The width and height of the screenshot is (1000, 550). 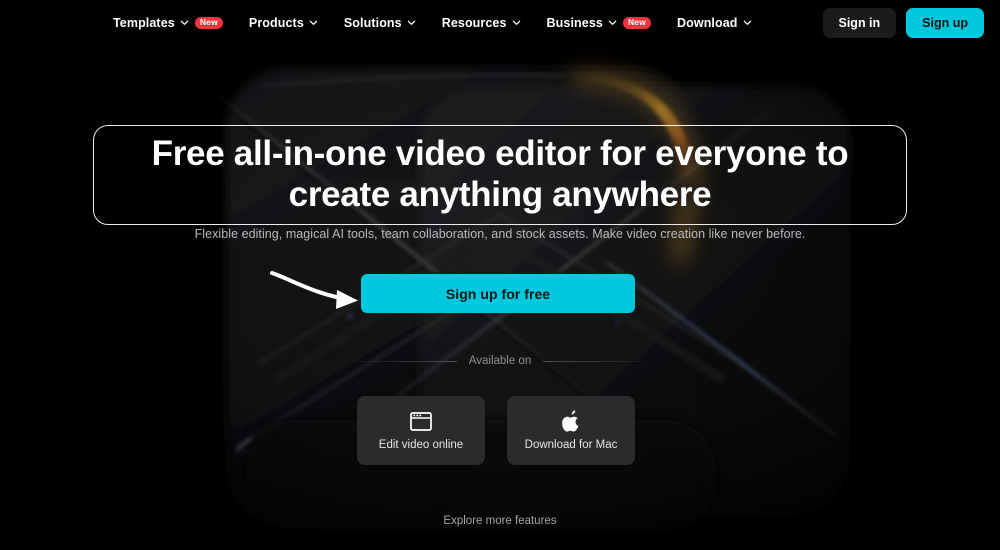 What do you see at coordinates (144, 22) in the screenshot?
I see `nav-item-label: Templates` at bounding box center [144, 22].